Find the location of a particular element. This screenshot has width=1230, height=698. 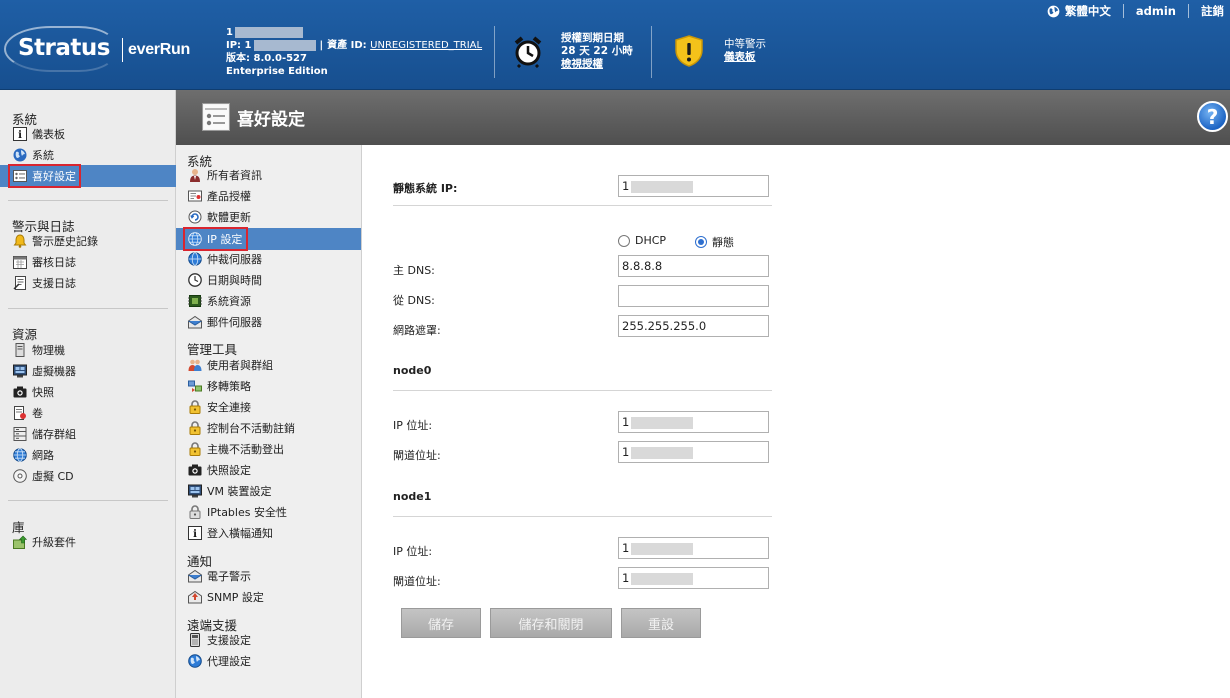

nav-item-support-log: 支援日誌 is located at coordinates (44, 283).